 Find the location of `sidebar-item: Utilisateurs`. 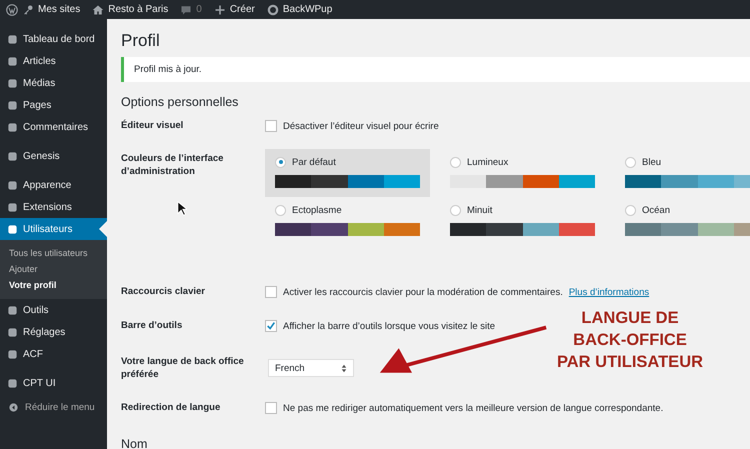

sidebar-item: Utilisateurs is located at coordinates (53, 229).